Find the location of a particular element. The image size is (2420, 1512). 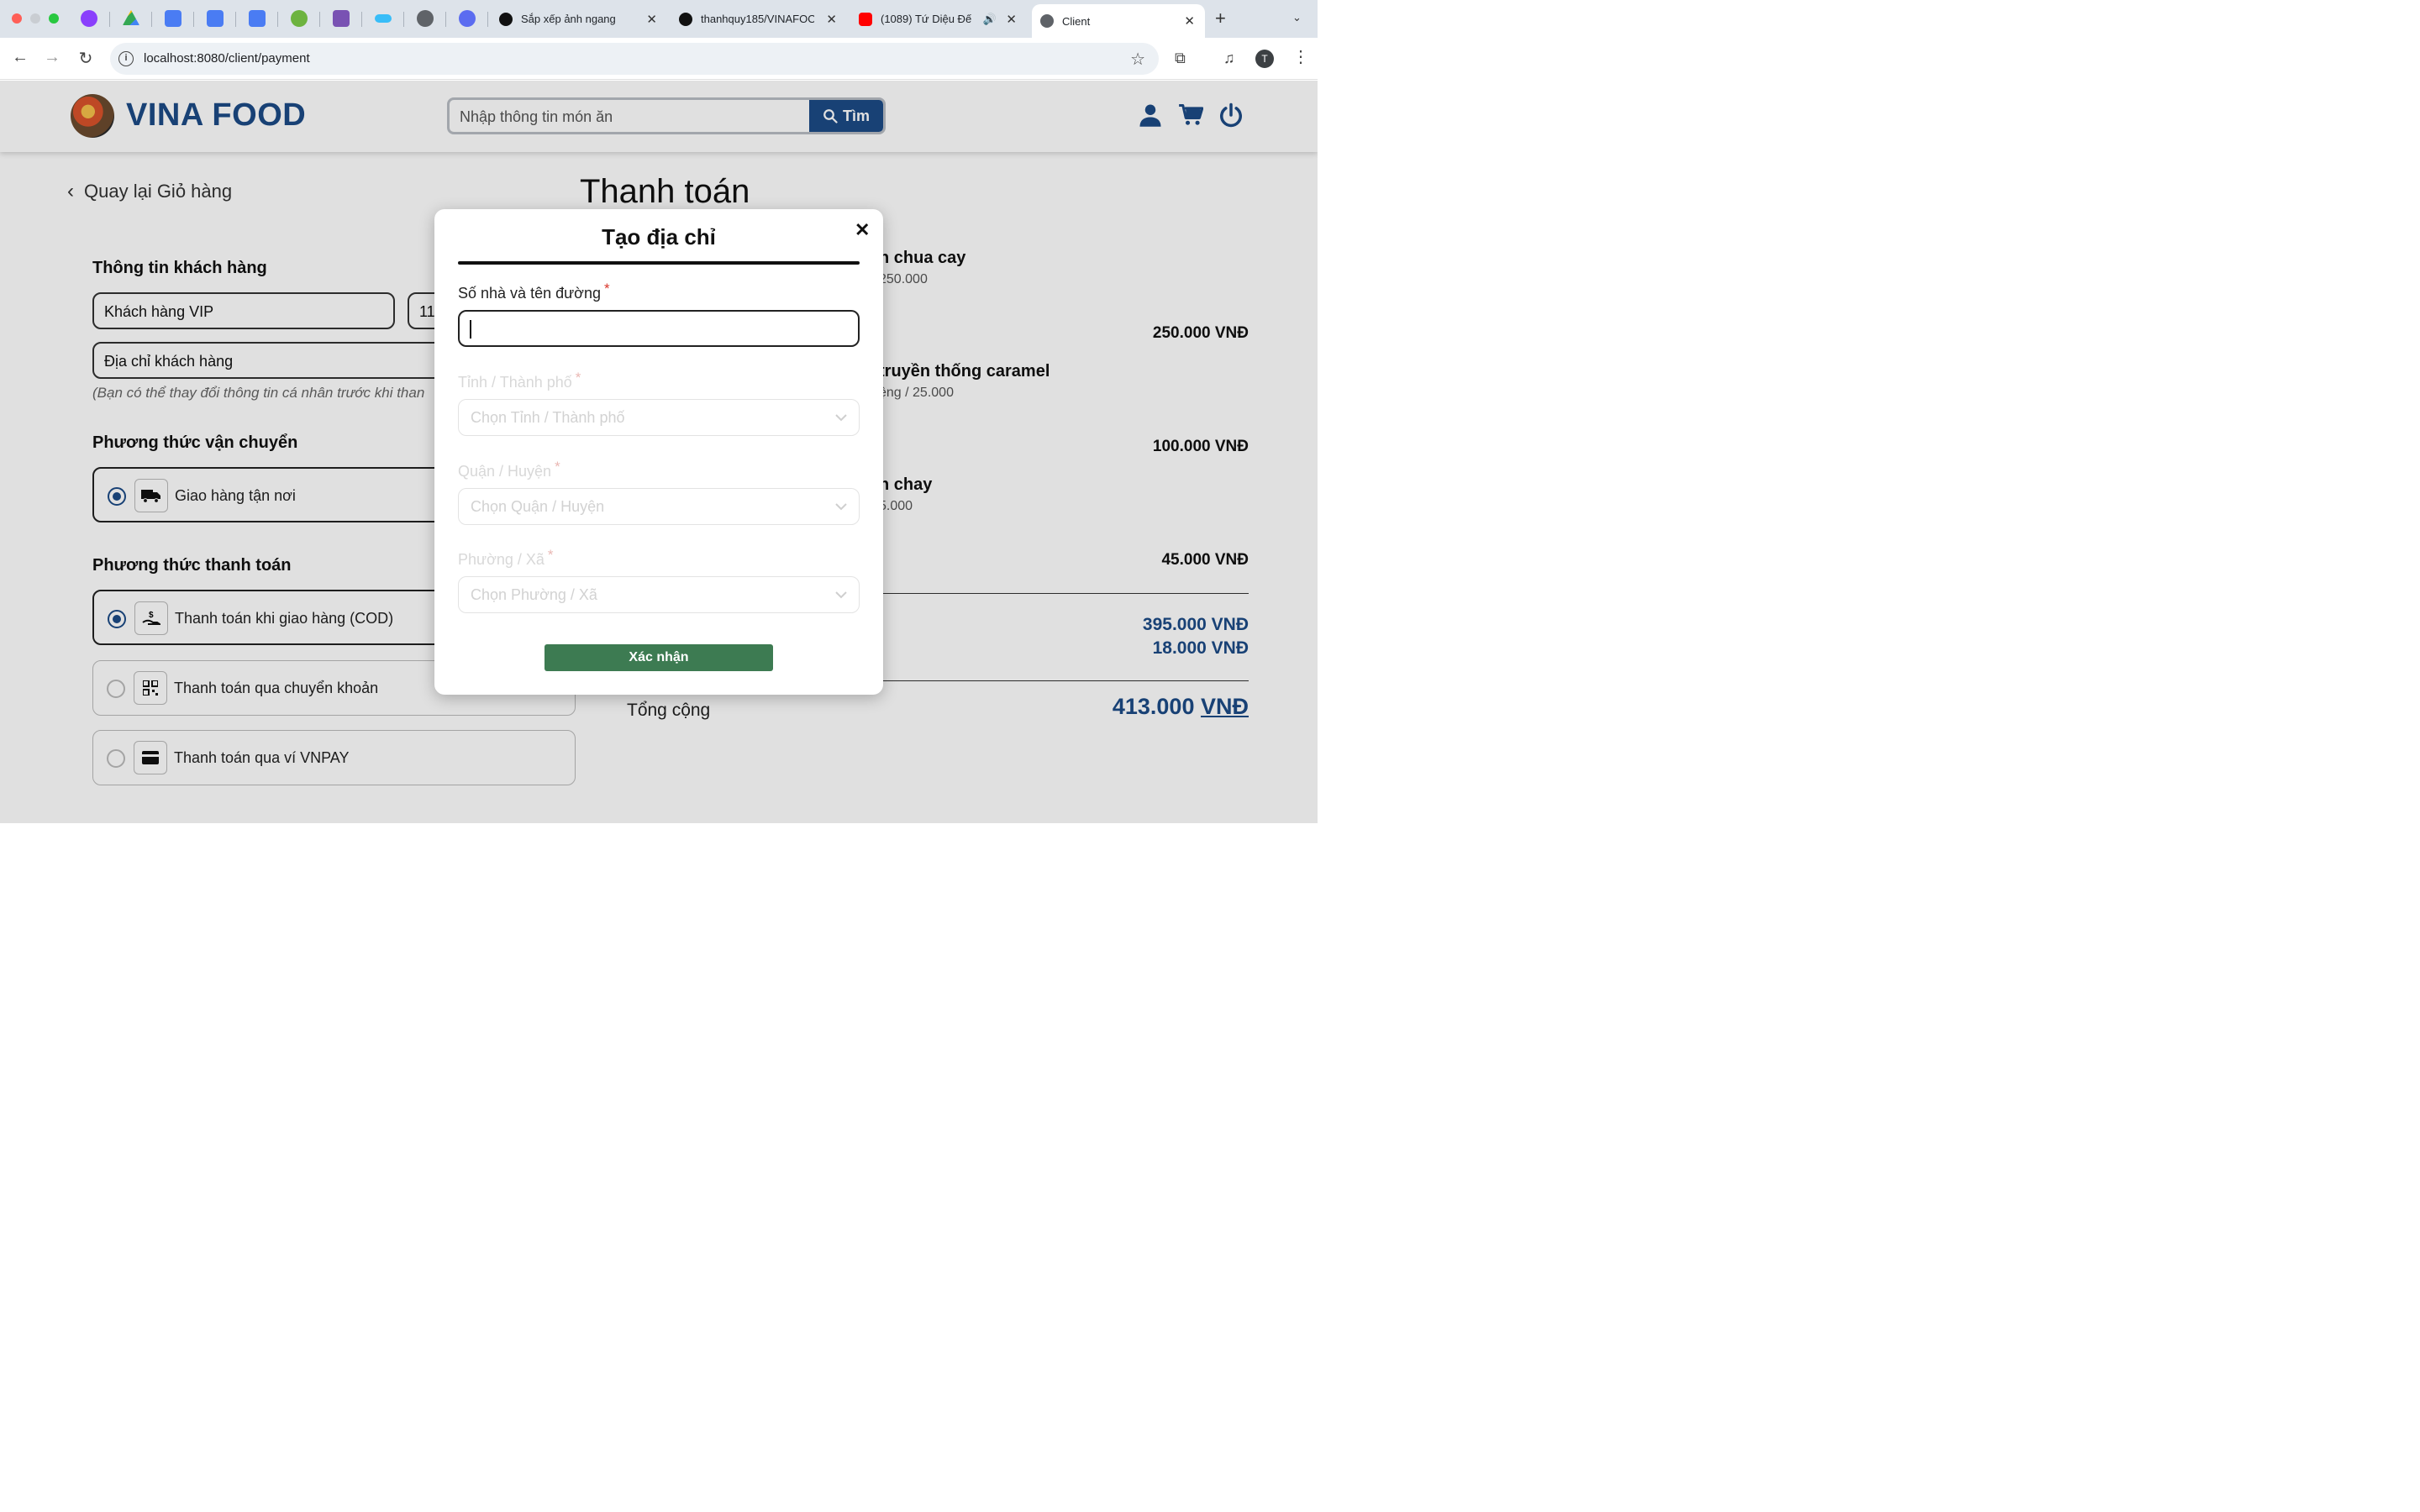

url-text: localhost:8080/client/payment is located at coordinates (227, 58).